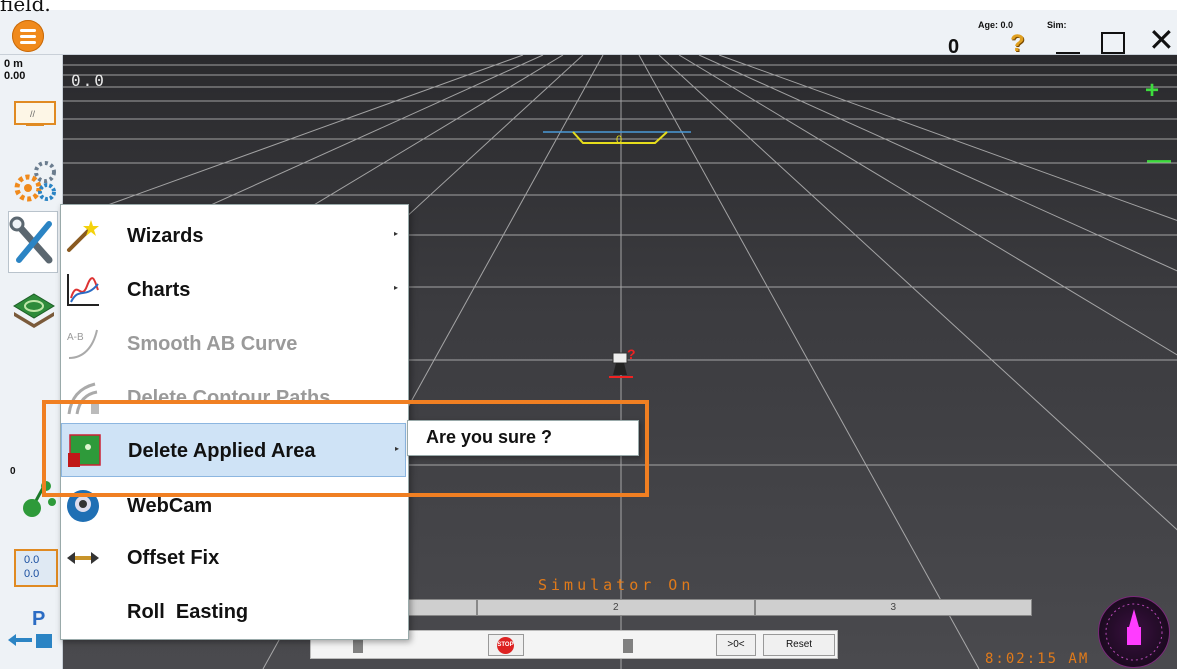  What do you see at coordinates (32, 560) in the screenshot?
I see `offset-value-1: 0.0` at bounding box center [32, 560].